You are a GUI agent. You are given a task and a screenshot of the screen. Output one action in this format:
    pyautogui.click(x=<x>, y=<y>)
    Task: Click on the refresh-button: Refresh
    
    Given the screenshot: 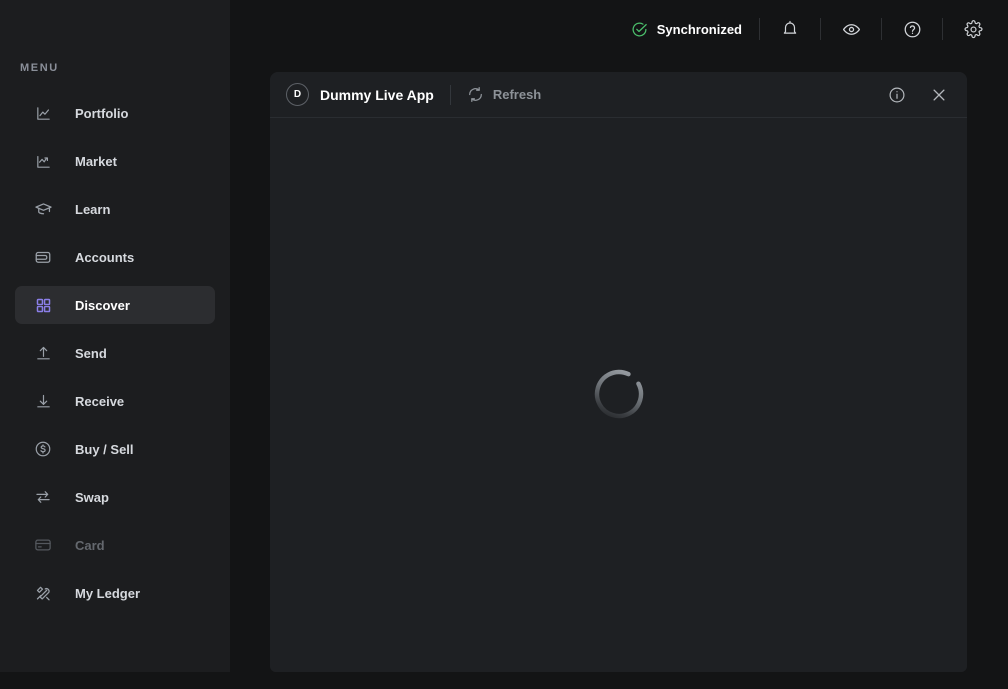 What is the action you would take?
    pyautogui.click(x=504, y=94)
    